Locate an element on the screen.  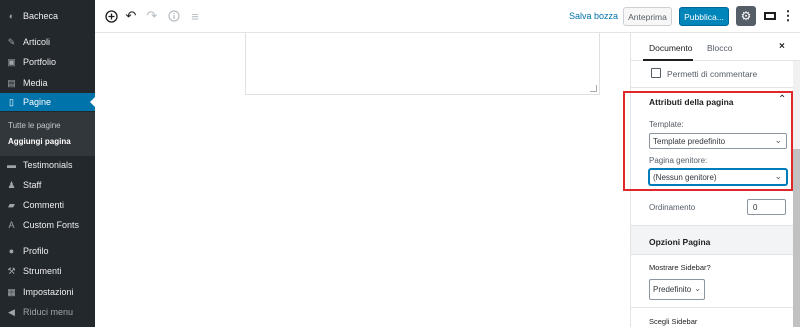
menu-item-label: Profilo is located at coordinates (36, 251).